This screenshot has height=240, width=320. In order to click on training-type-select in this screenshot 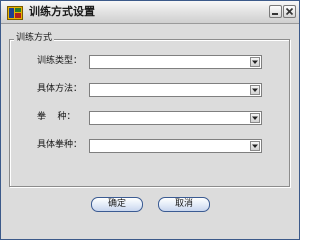, I will do `click(175, 62)`.